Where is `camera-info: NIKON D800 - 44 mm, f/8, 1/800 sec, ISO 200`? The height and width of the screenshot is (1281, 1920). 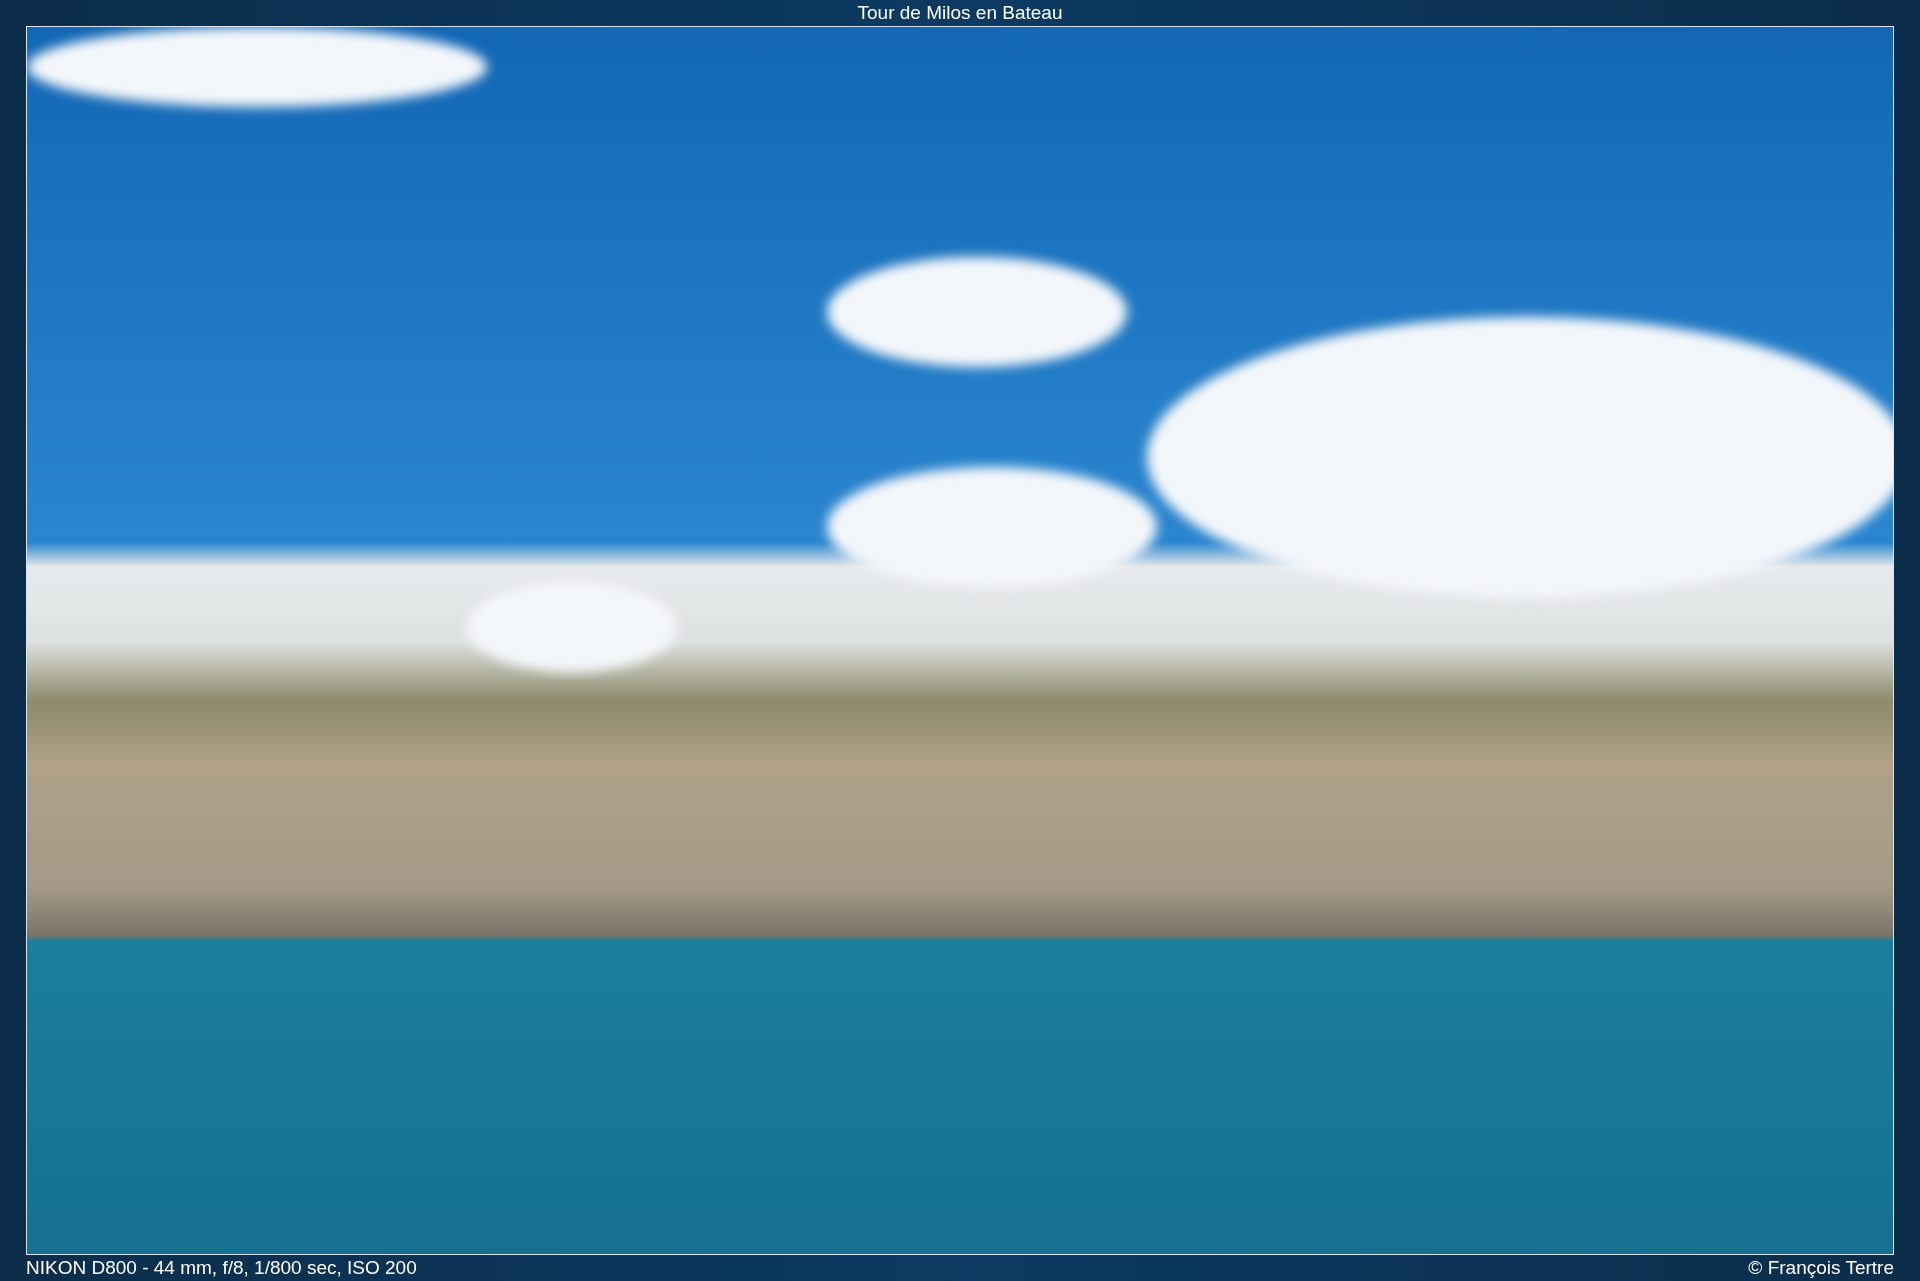 camera-info: NIKON D800 - 44 mm, f/8, 1/800 sec, ISO 200 is located at coordinates (221, 1268).